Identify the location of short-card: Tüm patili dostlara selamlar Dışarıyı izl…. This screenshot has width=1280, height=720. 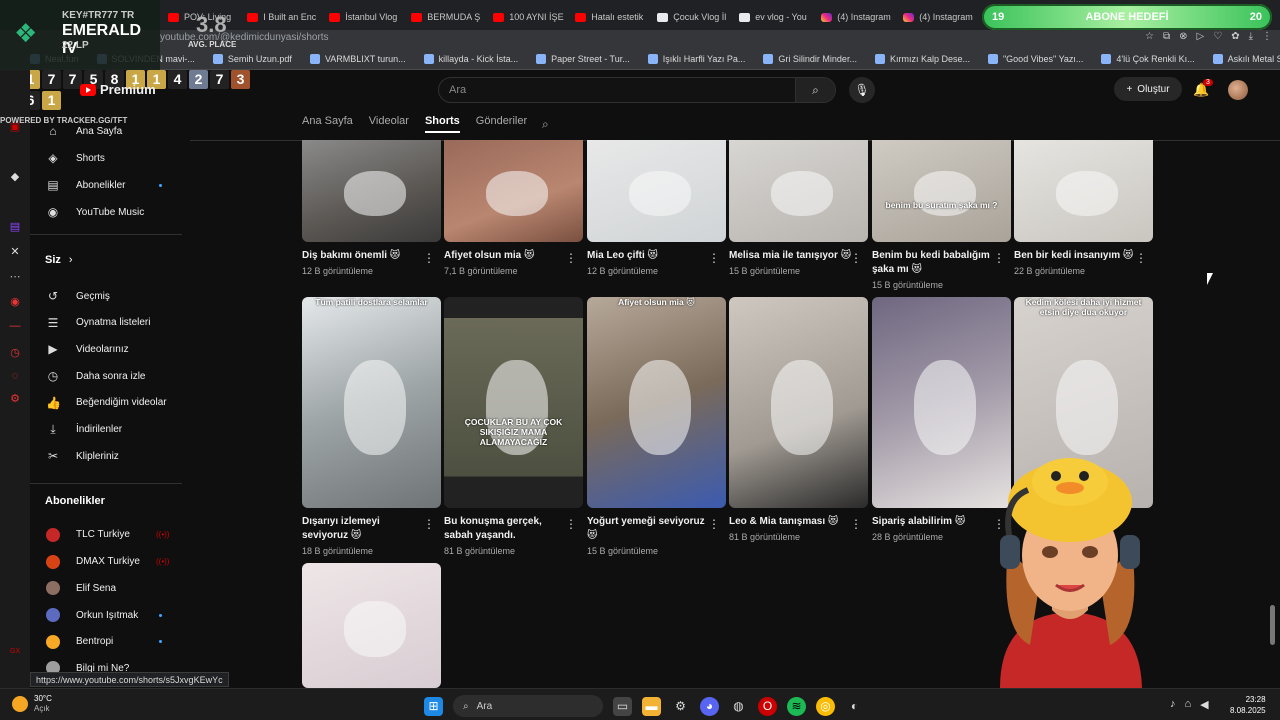
(371, 426).